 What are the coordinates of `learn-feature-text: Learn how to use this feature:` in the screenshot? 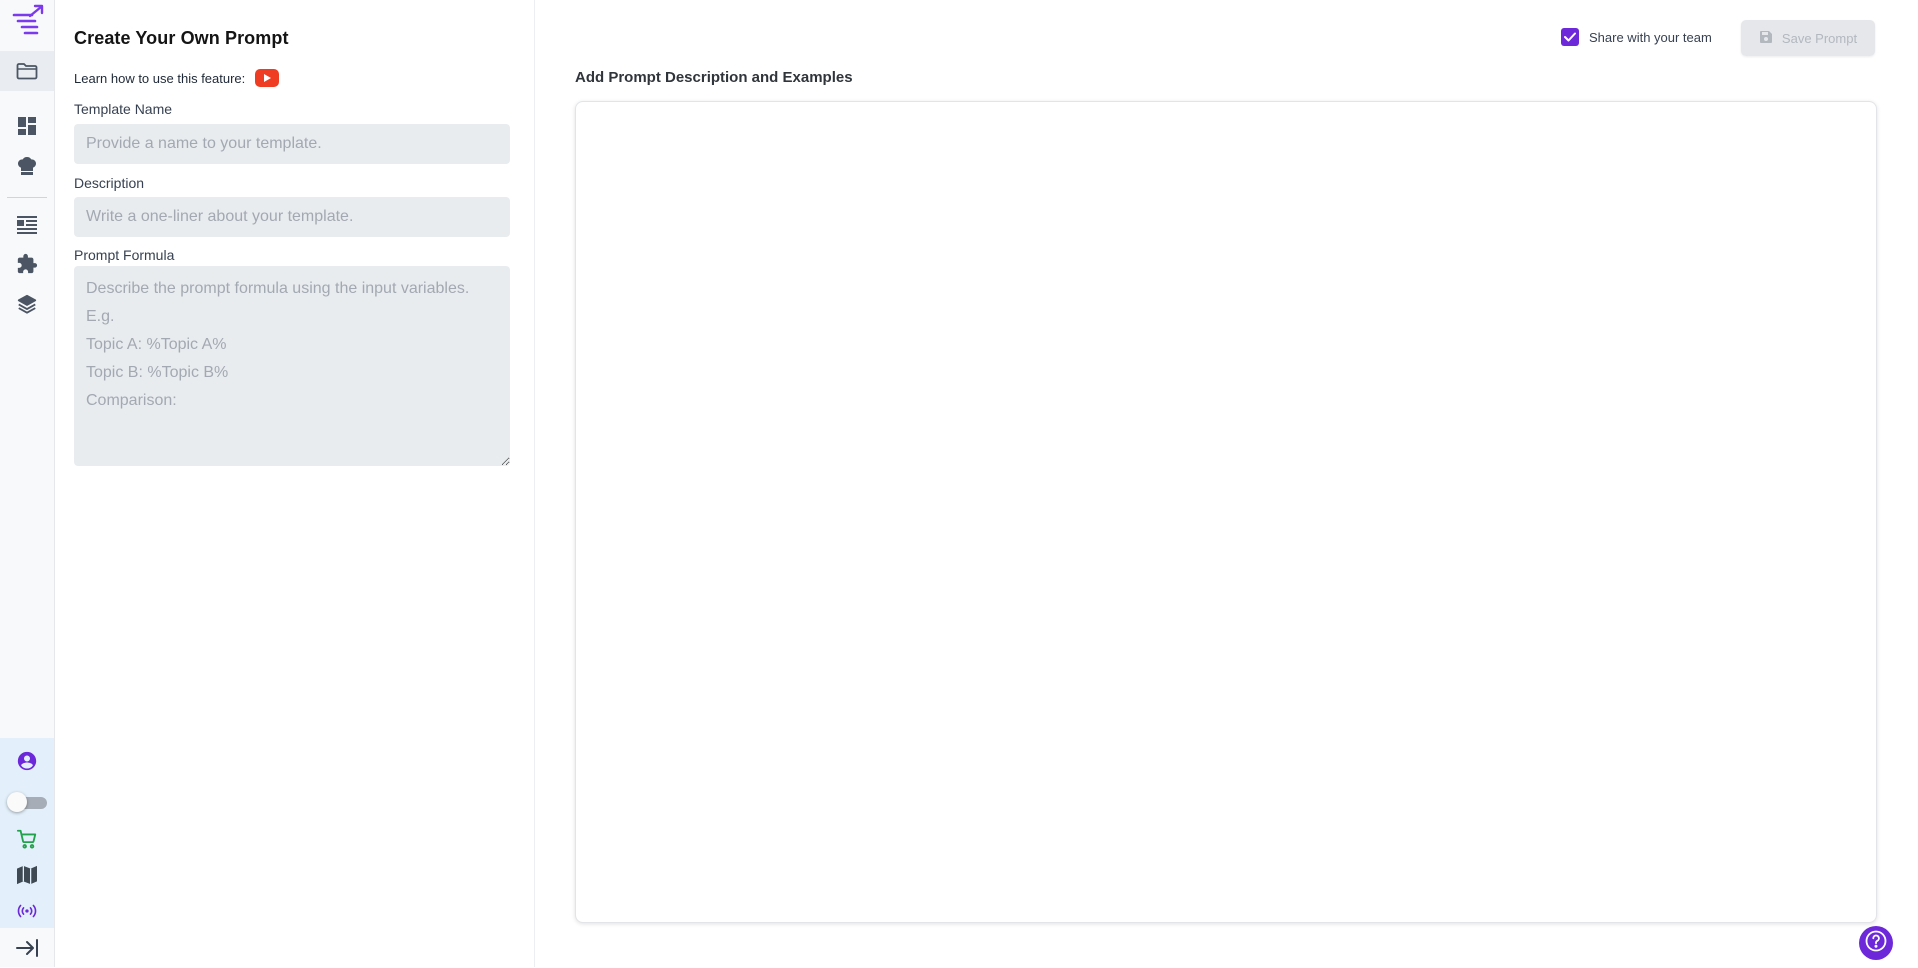 It's located at (160, 78).